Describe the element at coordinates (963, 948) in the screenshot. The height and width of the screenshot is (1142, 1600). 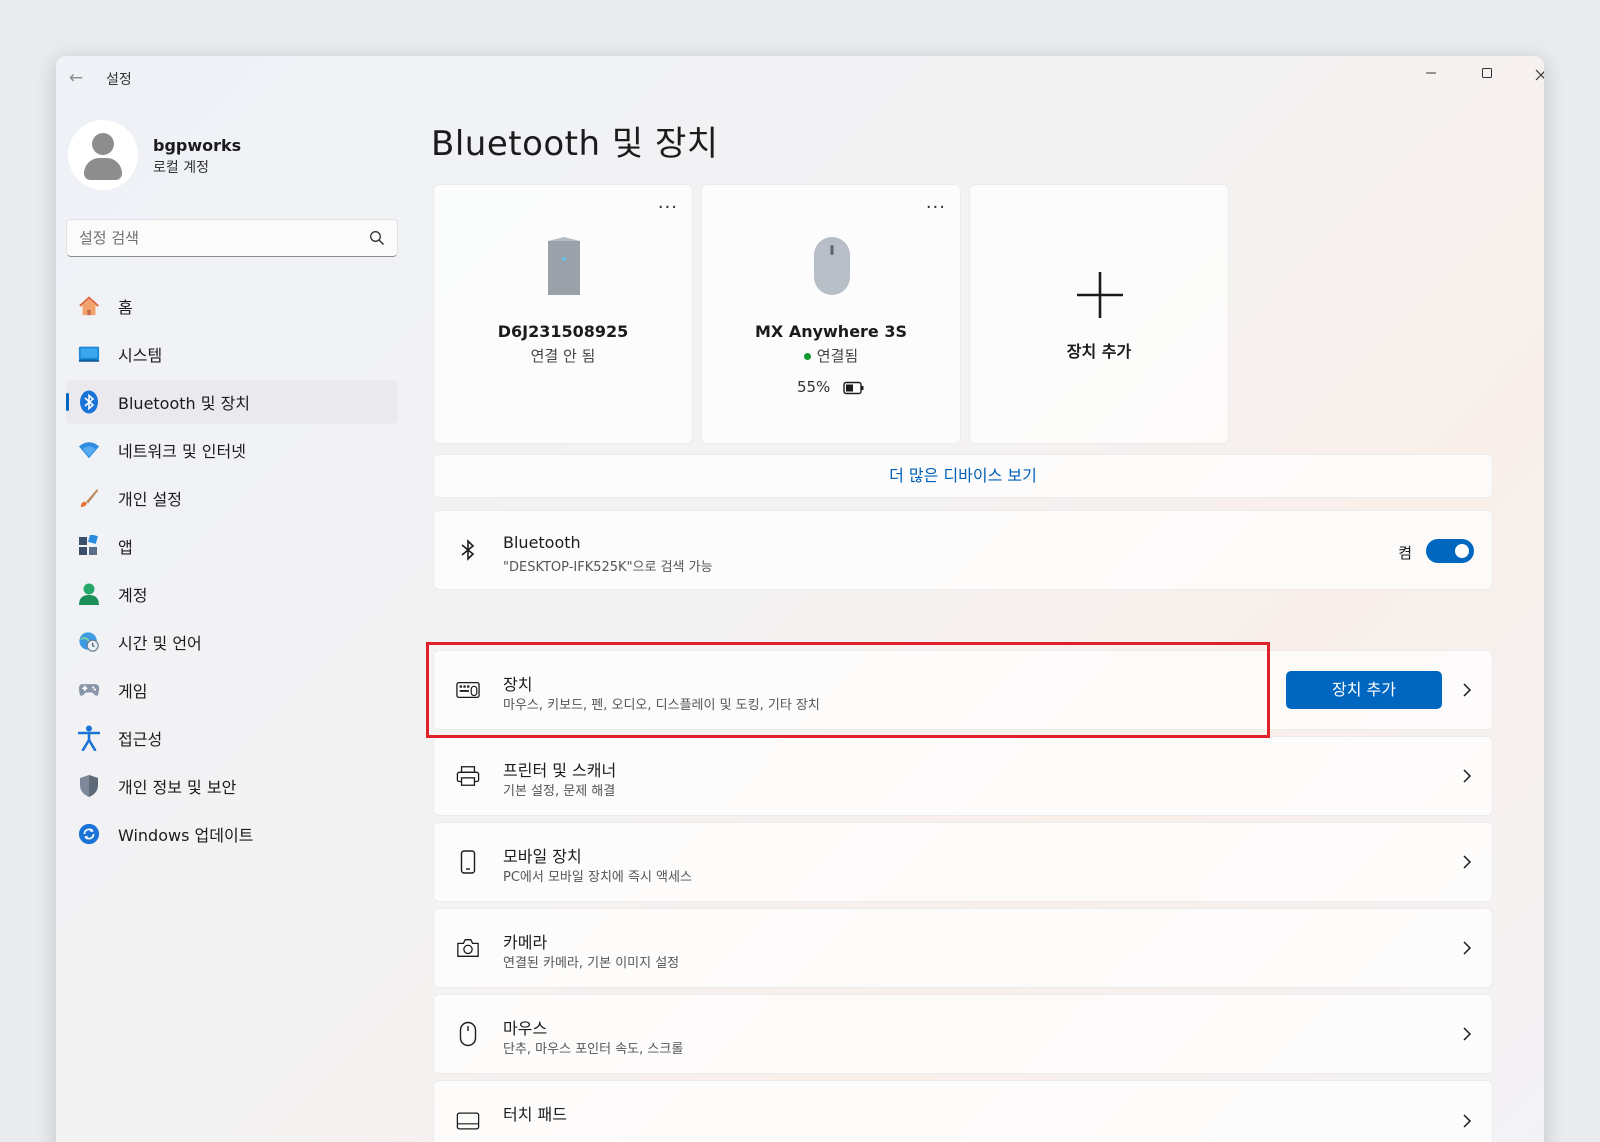
I see `camera-row: 카메라 연결된 카메라, 기본 이미지 설정` at that location.